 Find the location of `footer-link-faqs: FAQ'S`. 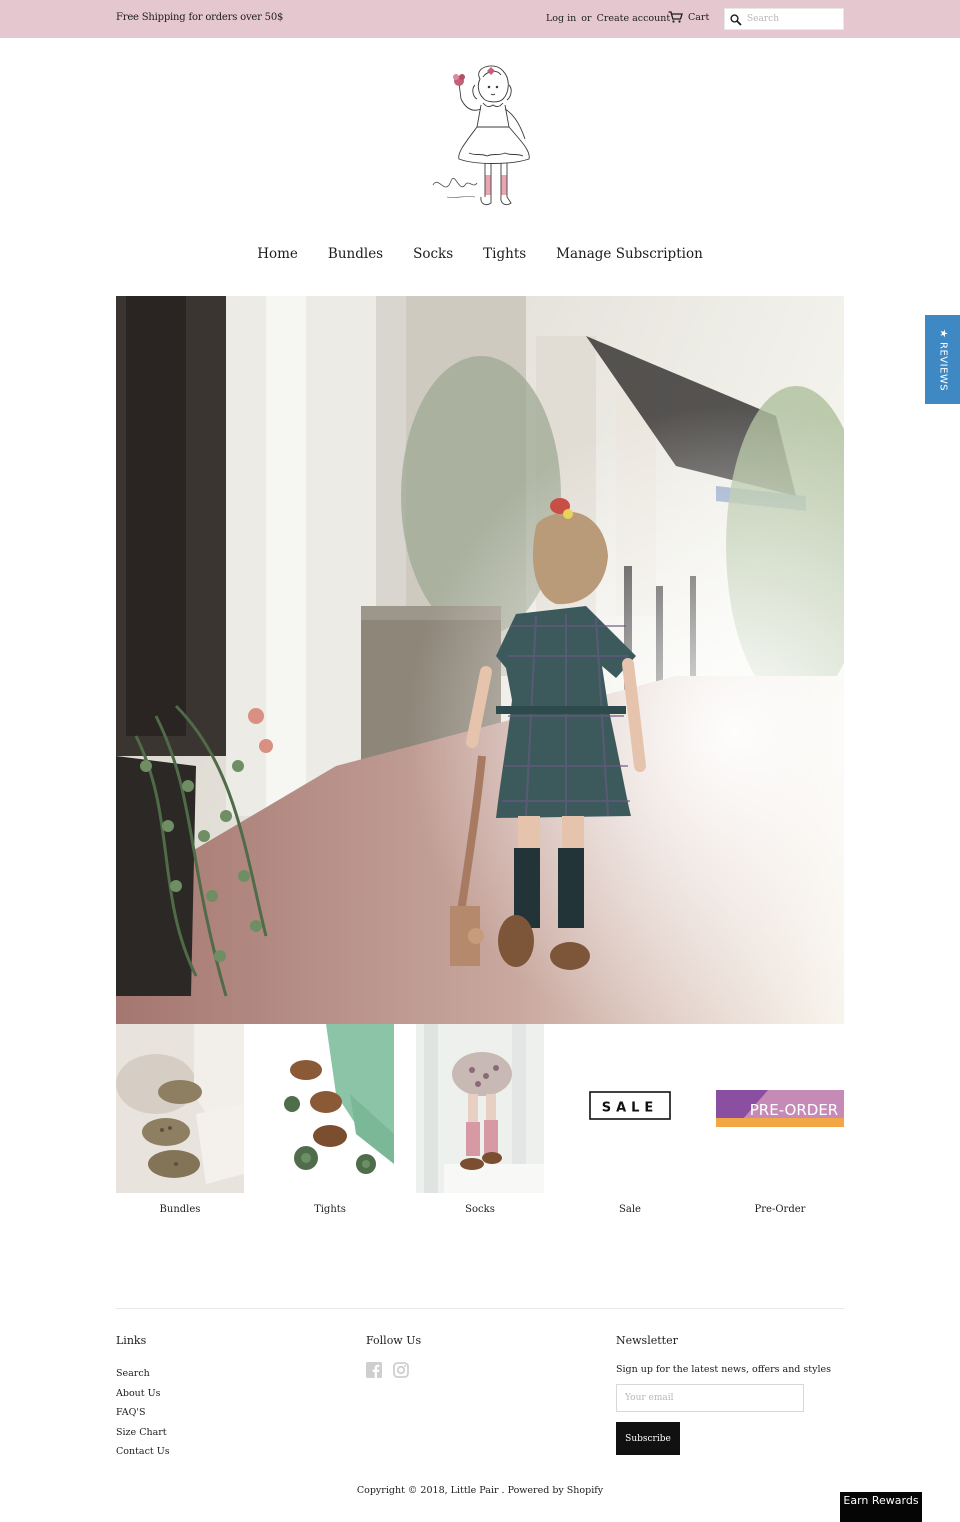

footer-link-faqs: FAQ'S is located at coordinates (131, 1412).